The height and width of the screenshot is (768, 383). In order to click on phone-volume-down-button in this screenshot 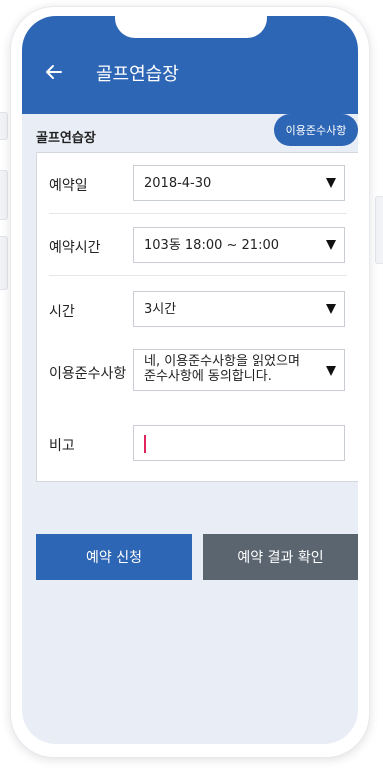, I will do `click(4, 263)`.